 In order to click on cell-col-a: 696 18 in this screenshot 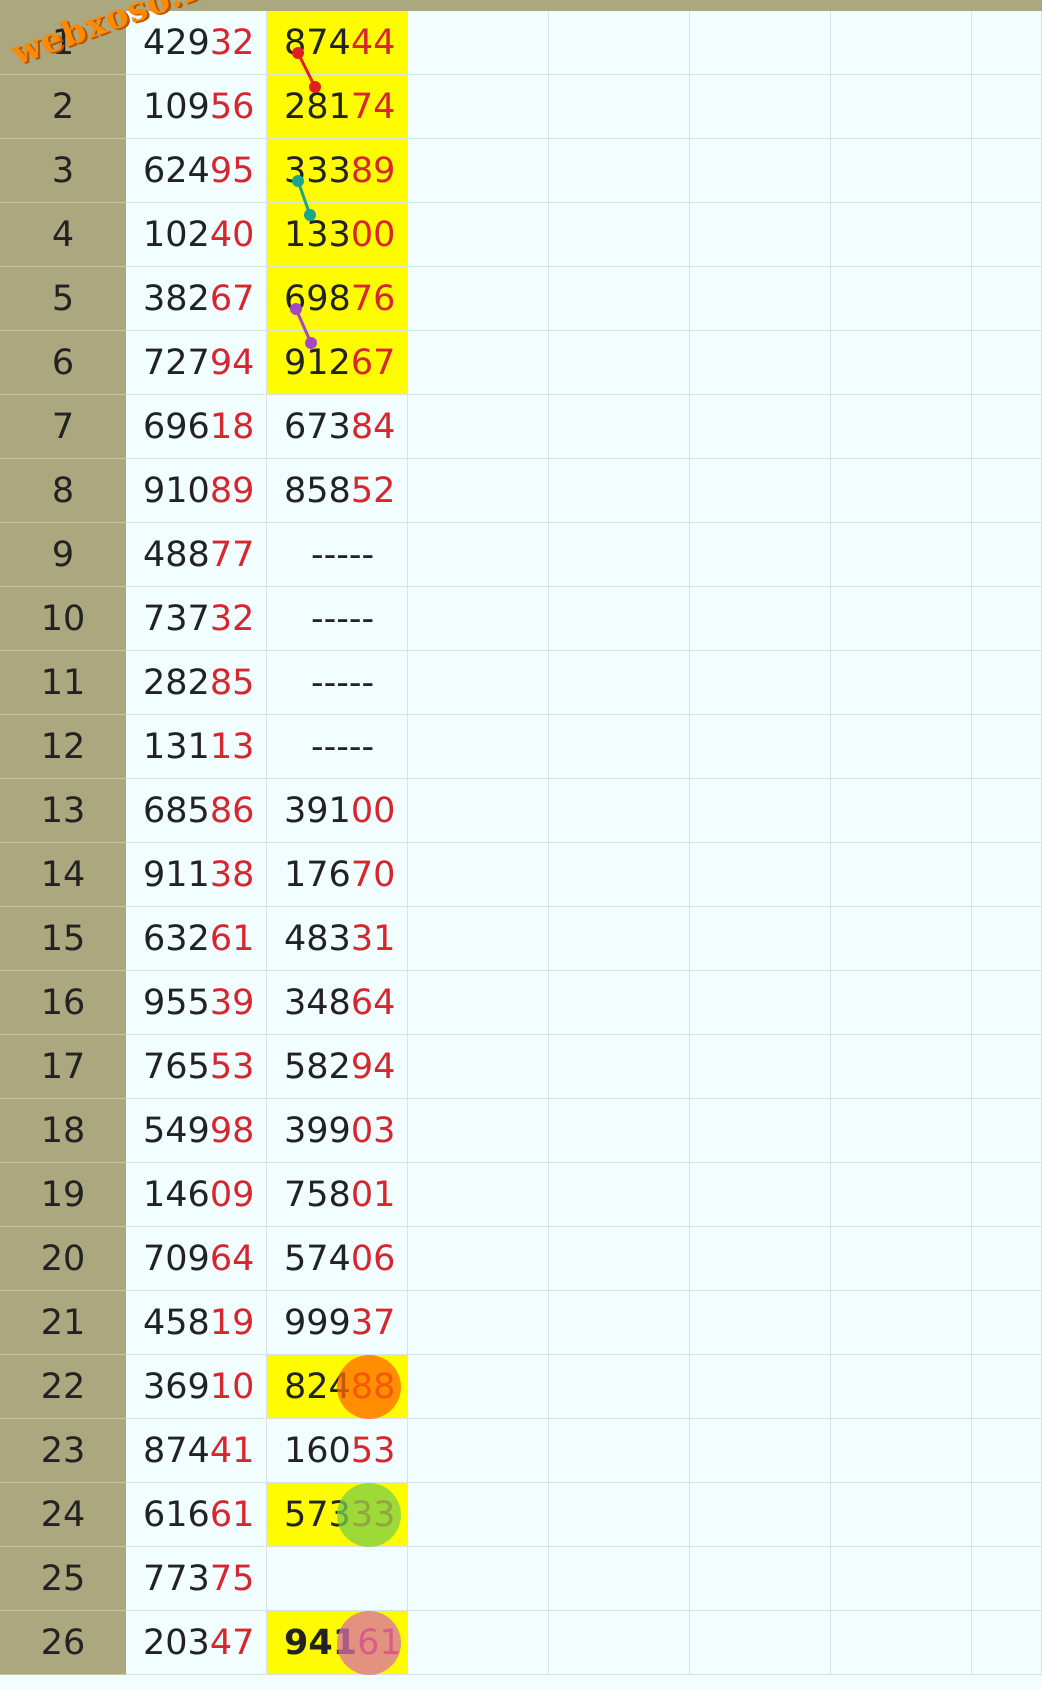, I will do `click(196, 427)`.